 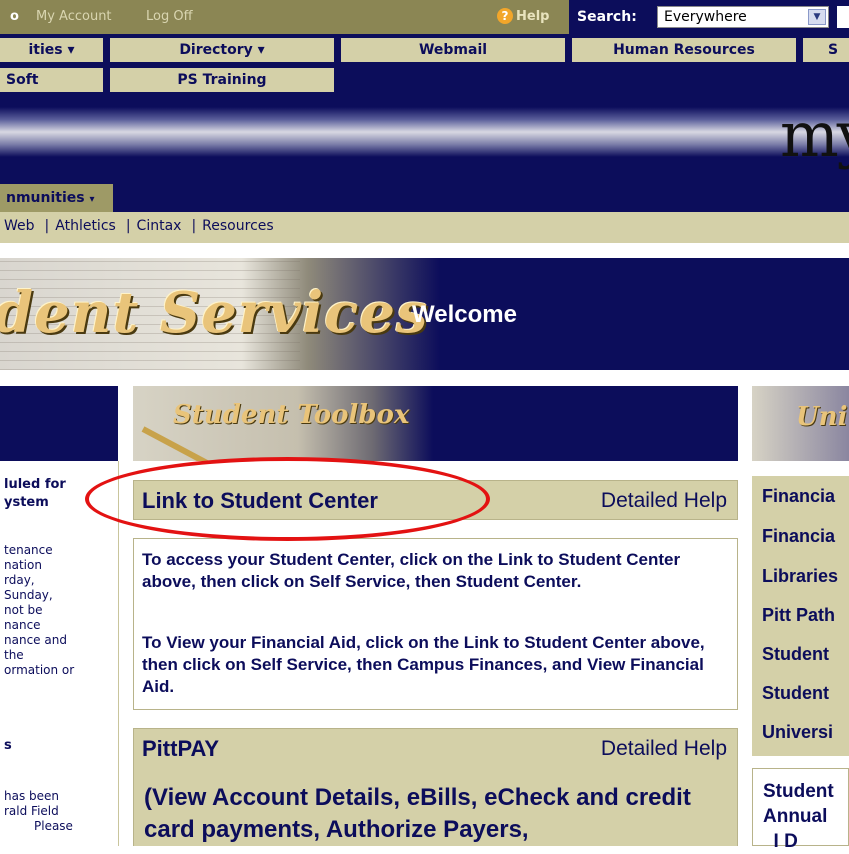 I want to click on help-label: Help, so click(x=533, y=16).